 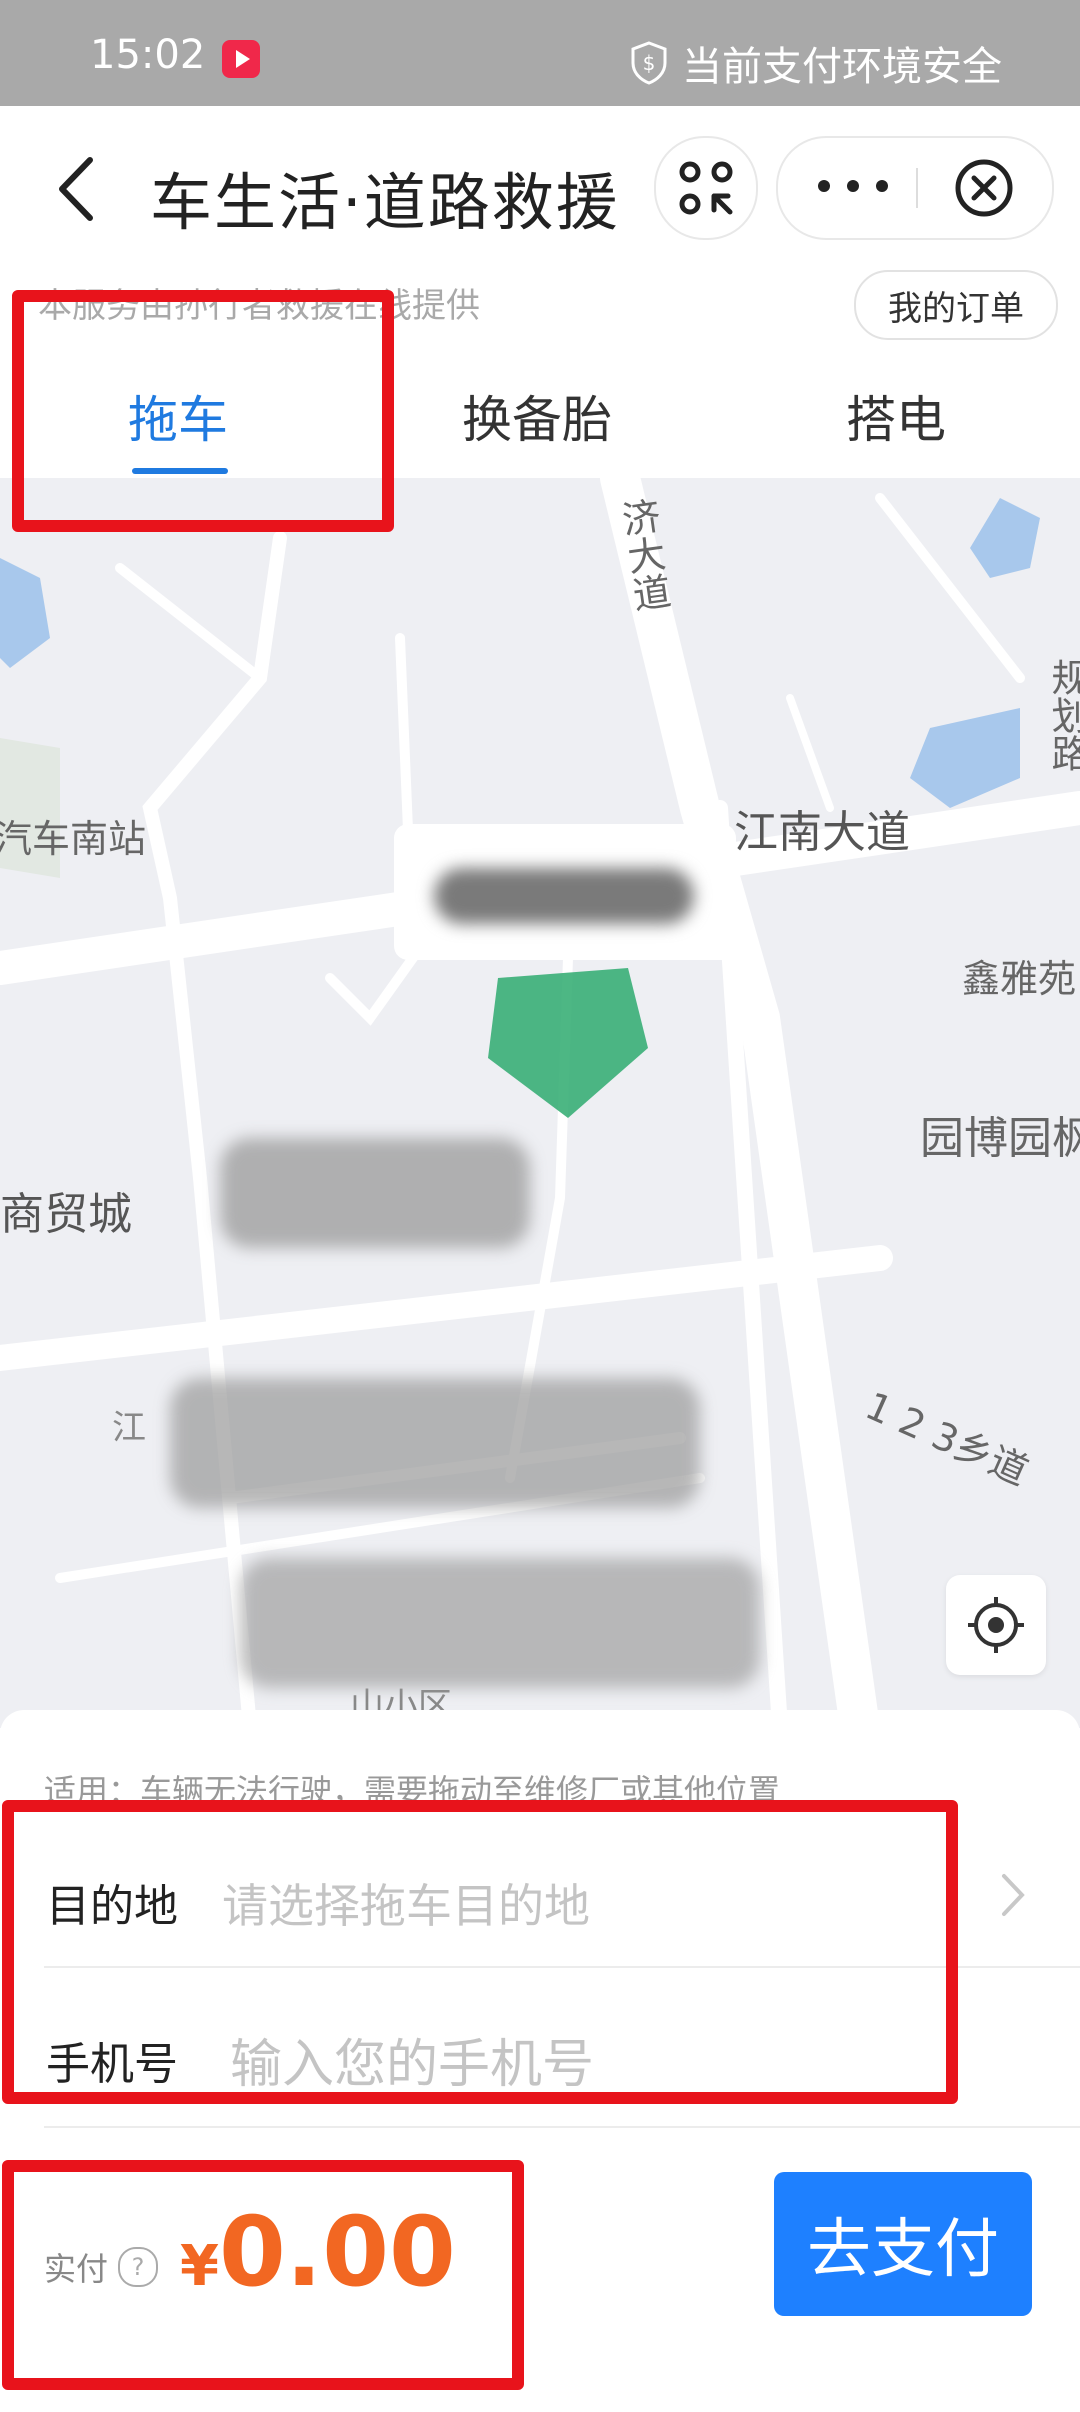 I want to click on nav-bar: 车生活·道路救援, so click(x=540, y=186).